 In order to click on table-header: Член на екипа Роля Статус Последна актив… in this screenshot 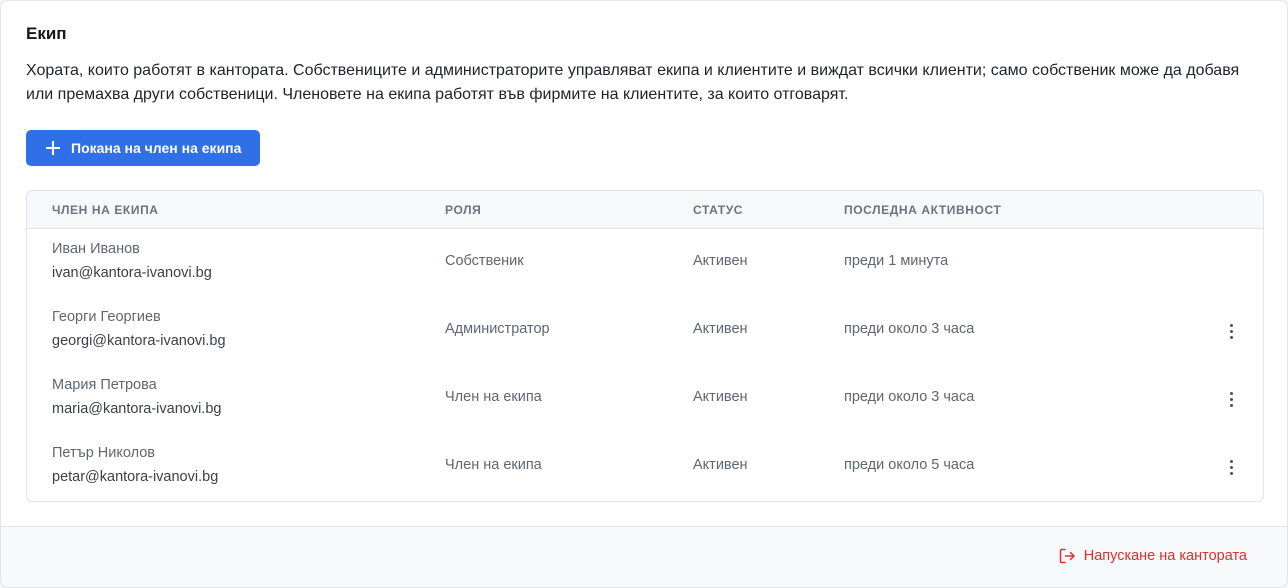, I will do `click(645, 210)`.